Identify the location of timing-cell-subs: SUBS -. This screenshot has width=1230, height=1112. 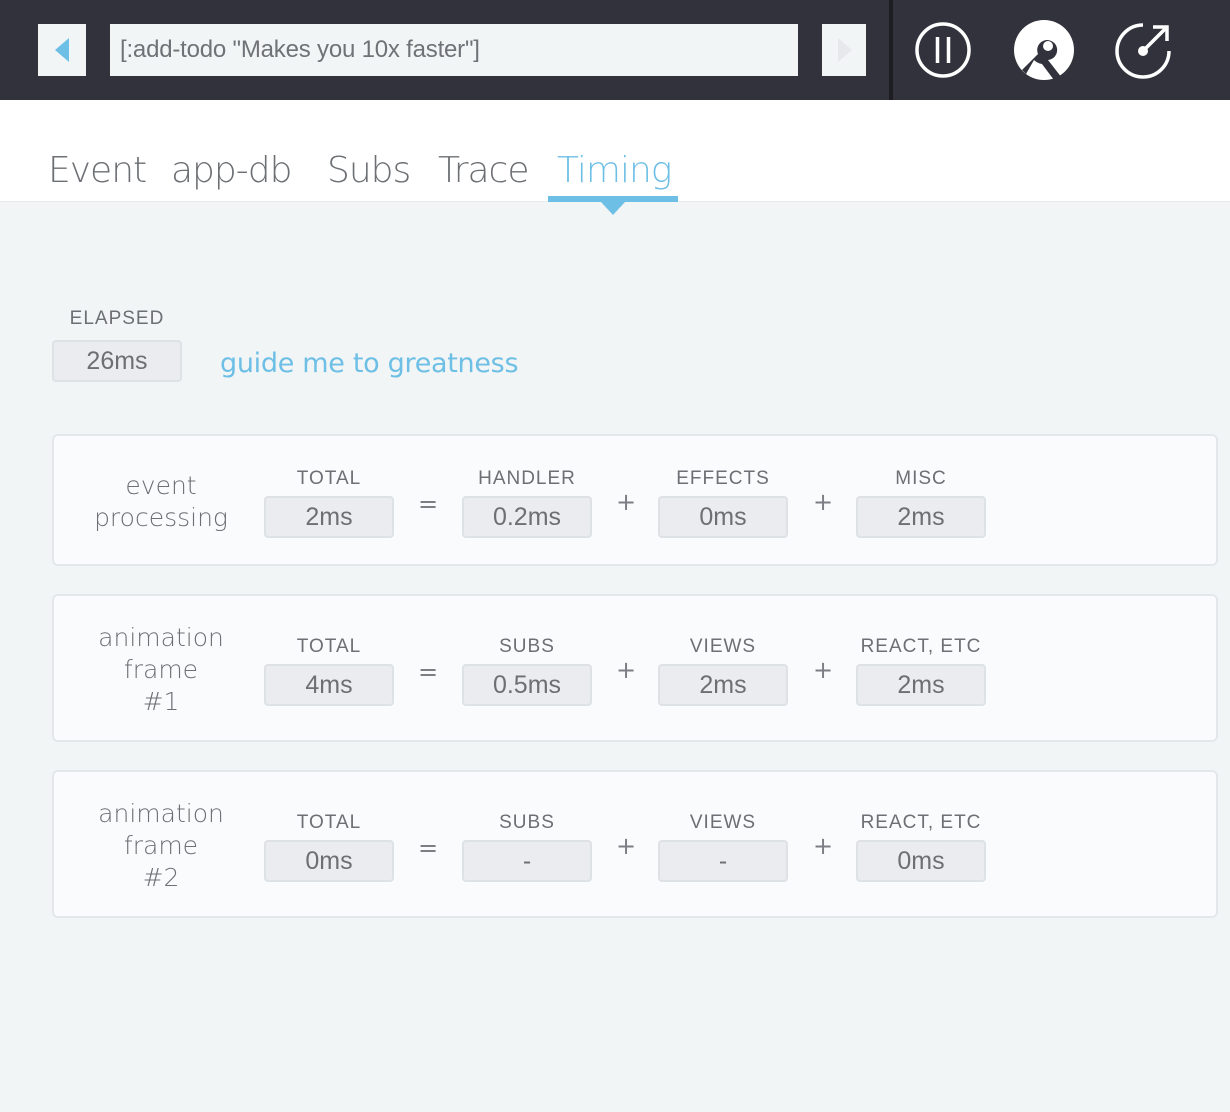
(527, 847).